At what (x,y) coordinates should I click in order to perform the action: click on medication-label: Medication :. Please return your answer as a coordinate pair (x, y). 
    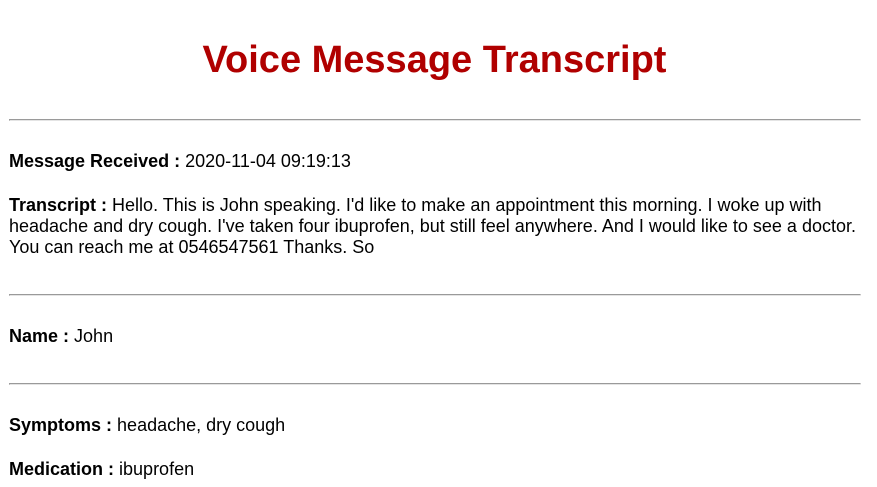
    Looking at the image, I should click on (62, 469).